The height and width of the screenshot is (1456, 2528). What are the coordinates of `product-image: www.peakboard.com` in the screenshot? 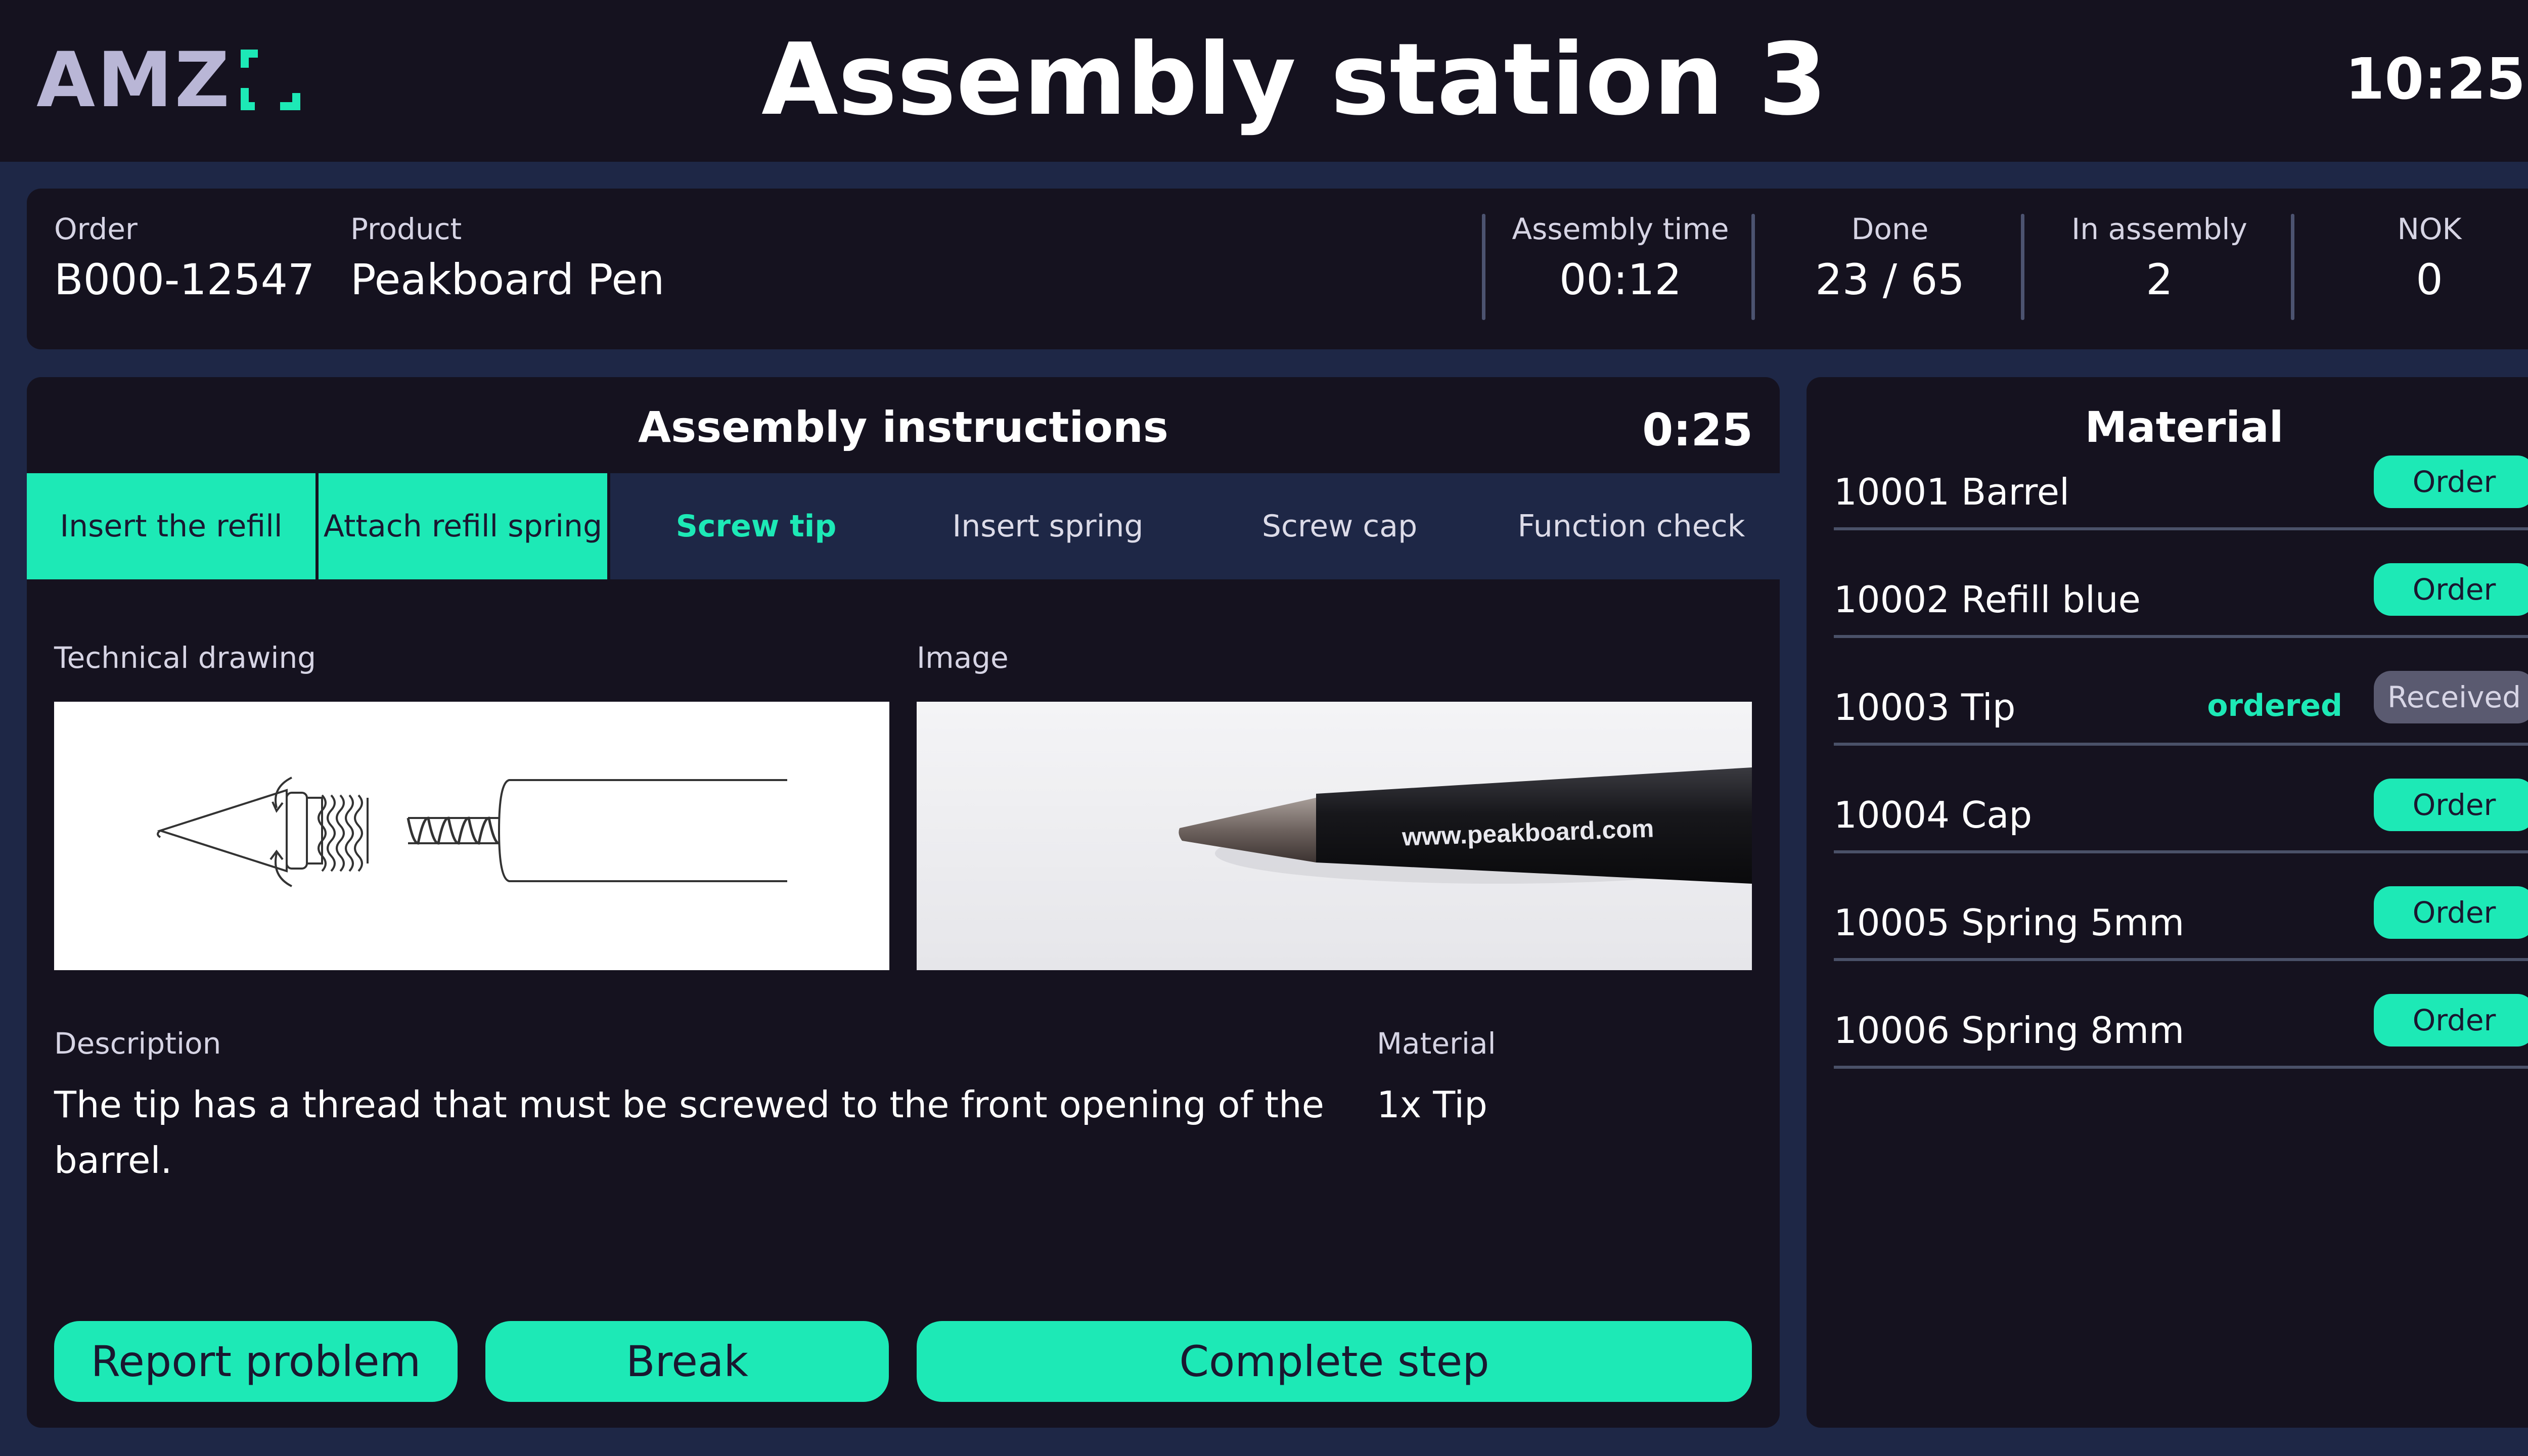 It's located at (1335, 836).